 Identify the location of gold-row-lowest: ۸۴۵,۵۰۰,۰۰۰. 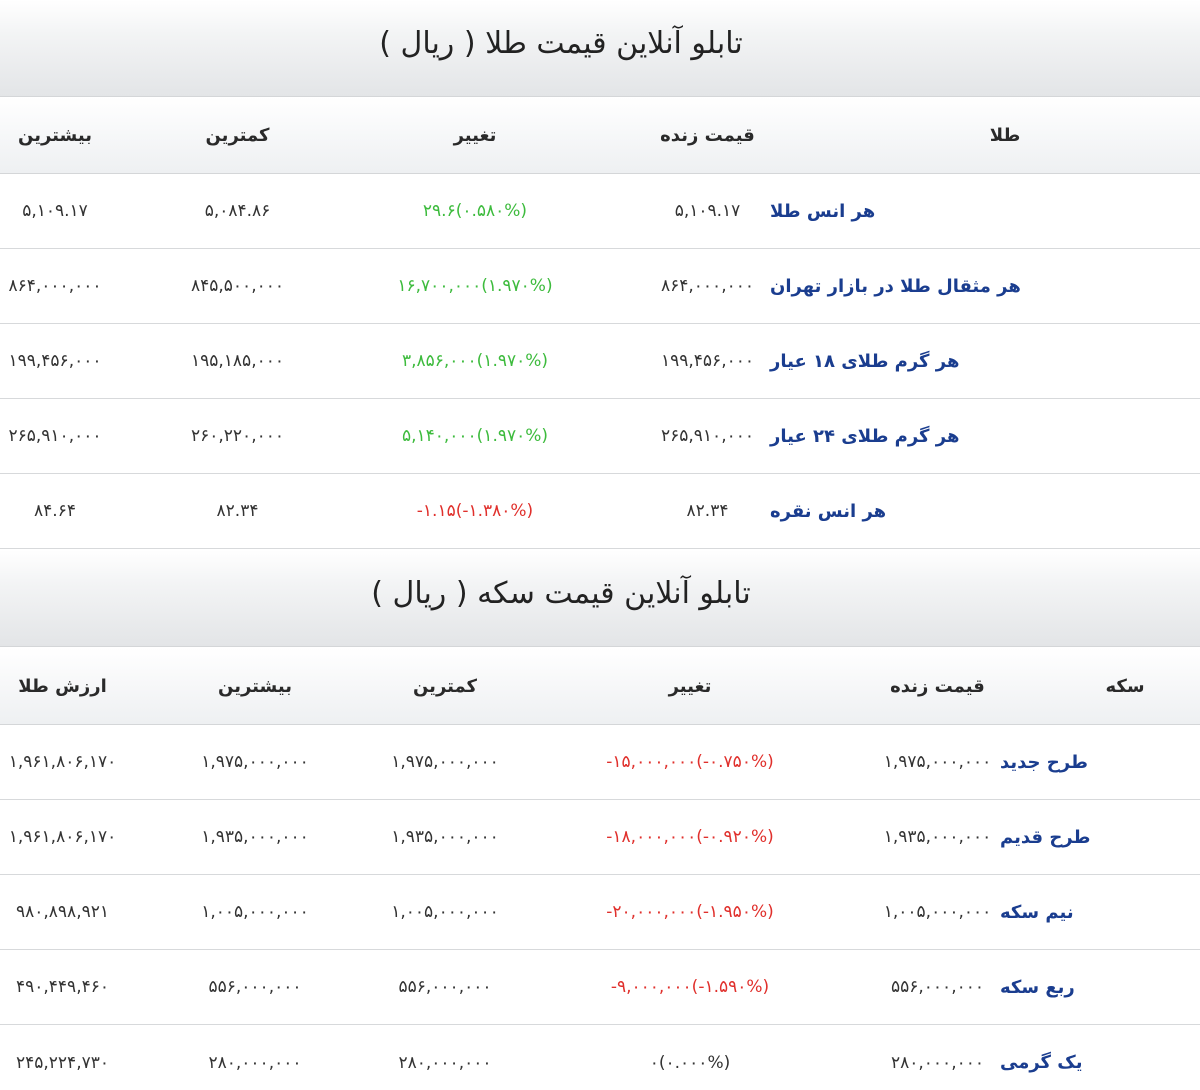
(237, 286).